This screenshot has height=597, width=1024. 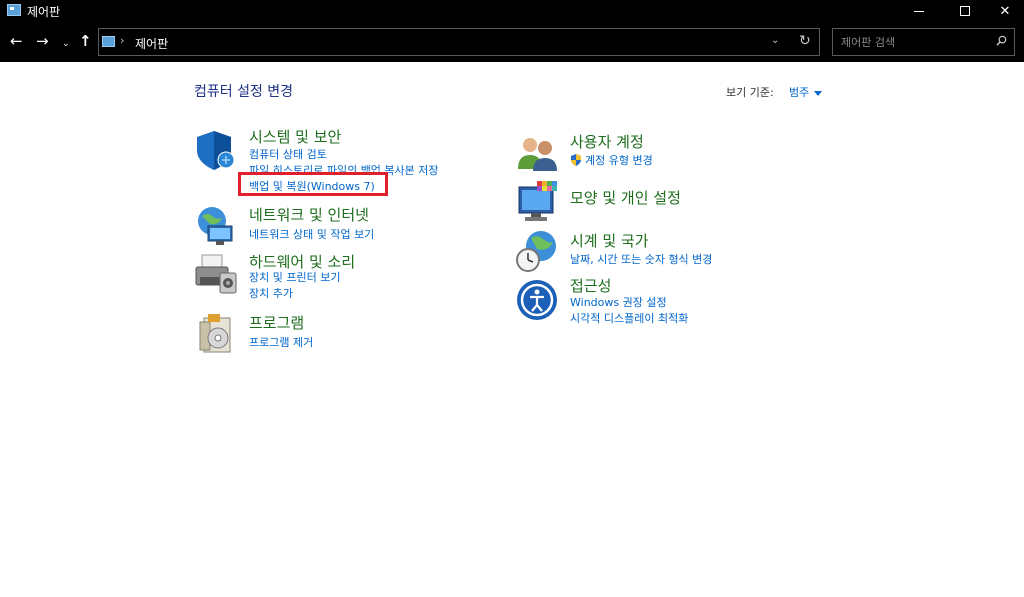 I want to click on category-title-user-accounts: 사용자 계정, so click(x=607, y=141).